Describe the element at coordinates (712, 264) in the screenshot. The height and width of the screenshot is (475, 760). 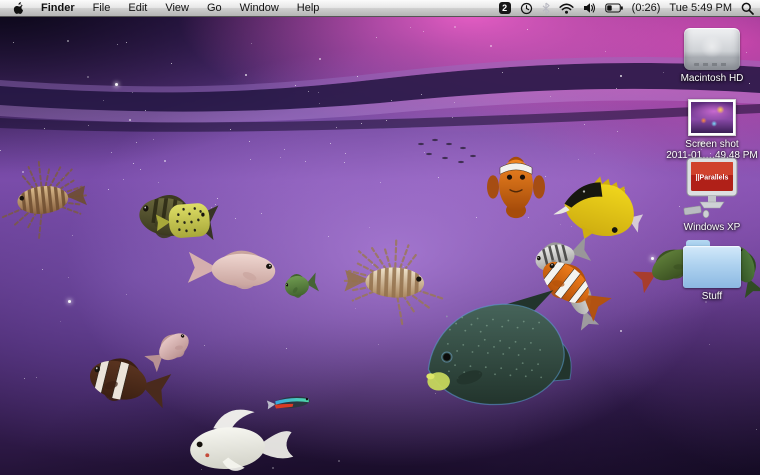
I see `folder-icon` at that location.